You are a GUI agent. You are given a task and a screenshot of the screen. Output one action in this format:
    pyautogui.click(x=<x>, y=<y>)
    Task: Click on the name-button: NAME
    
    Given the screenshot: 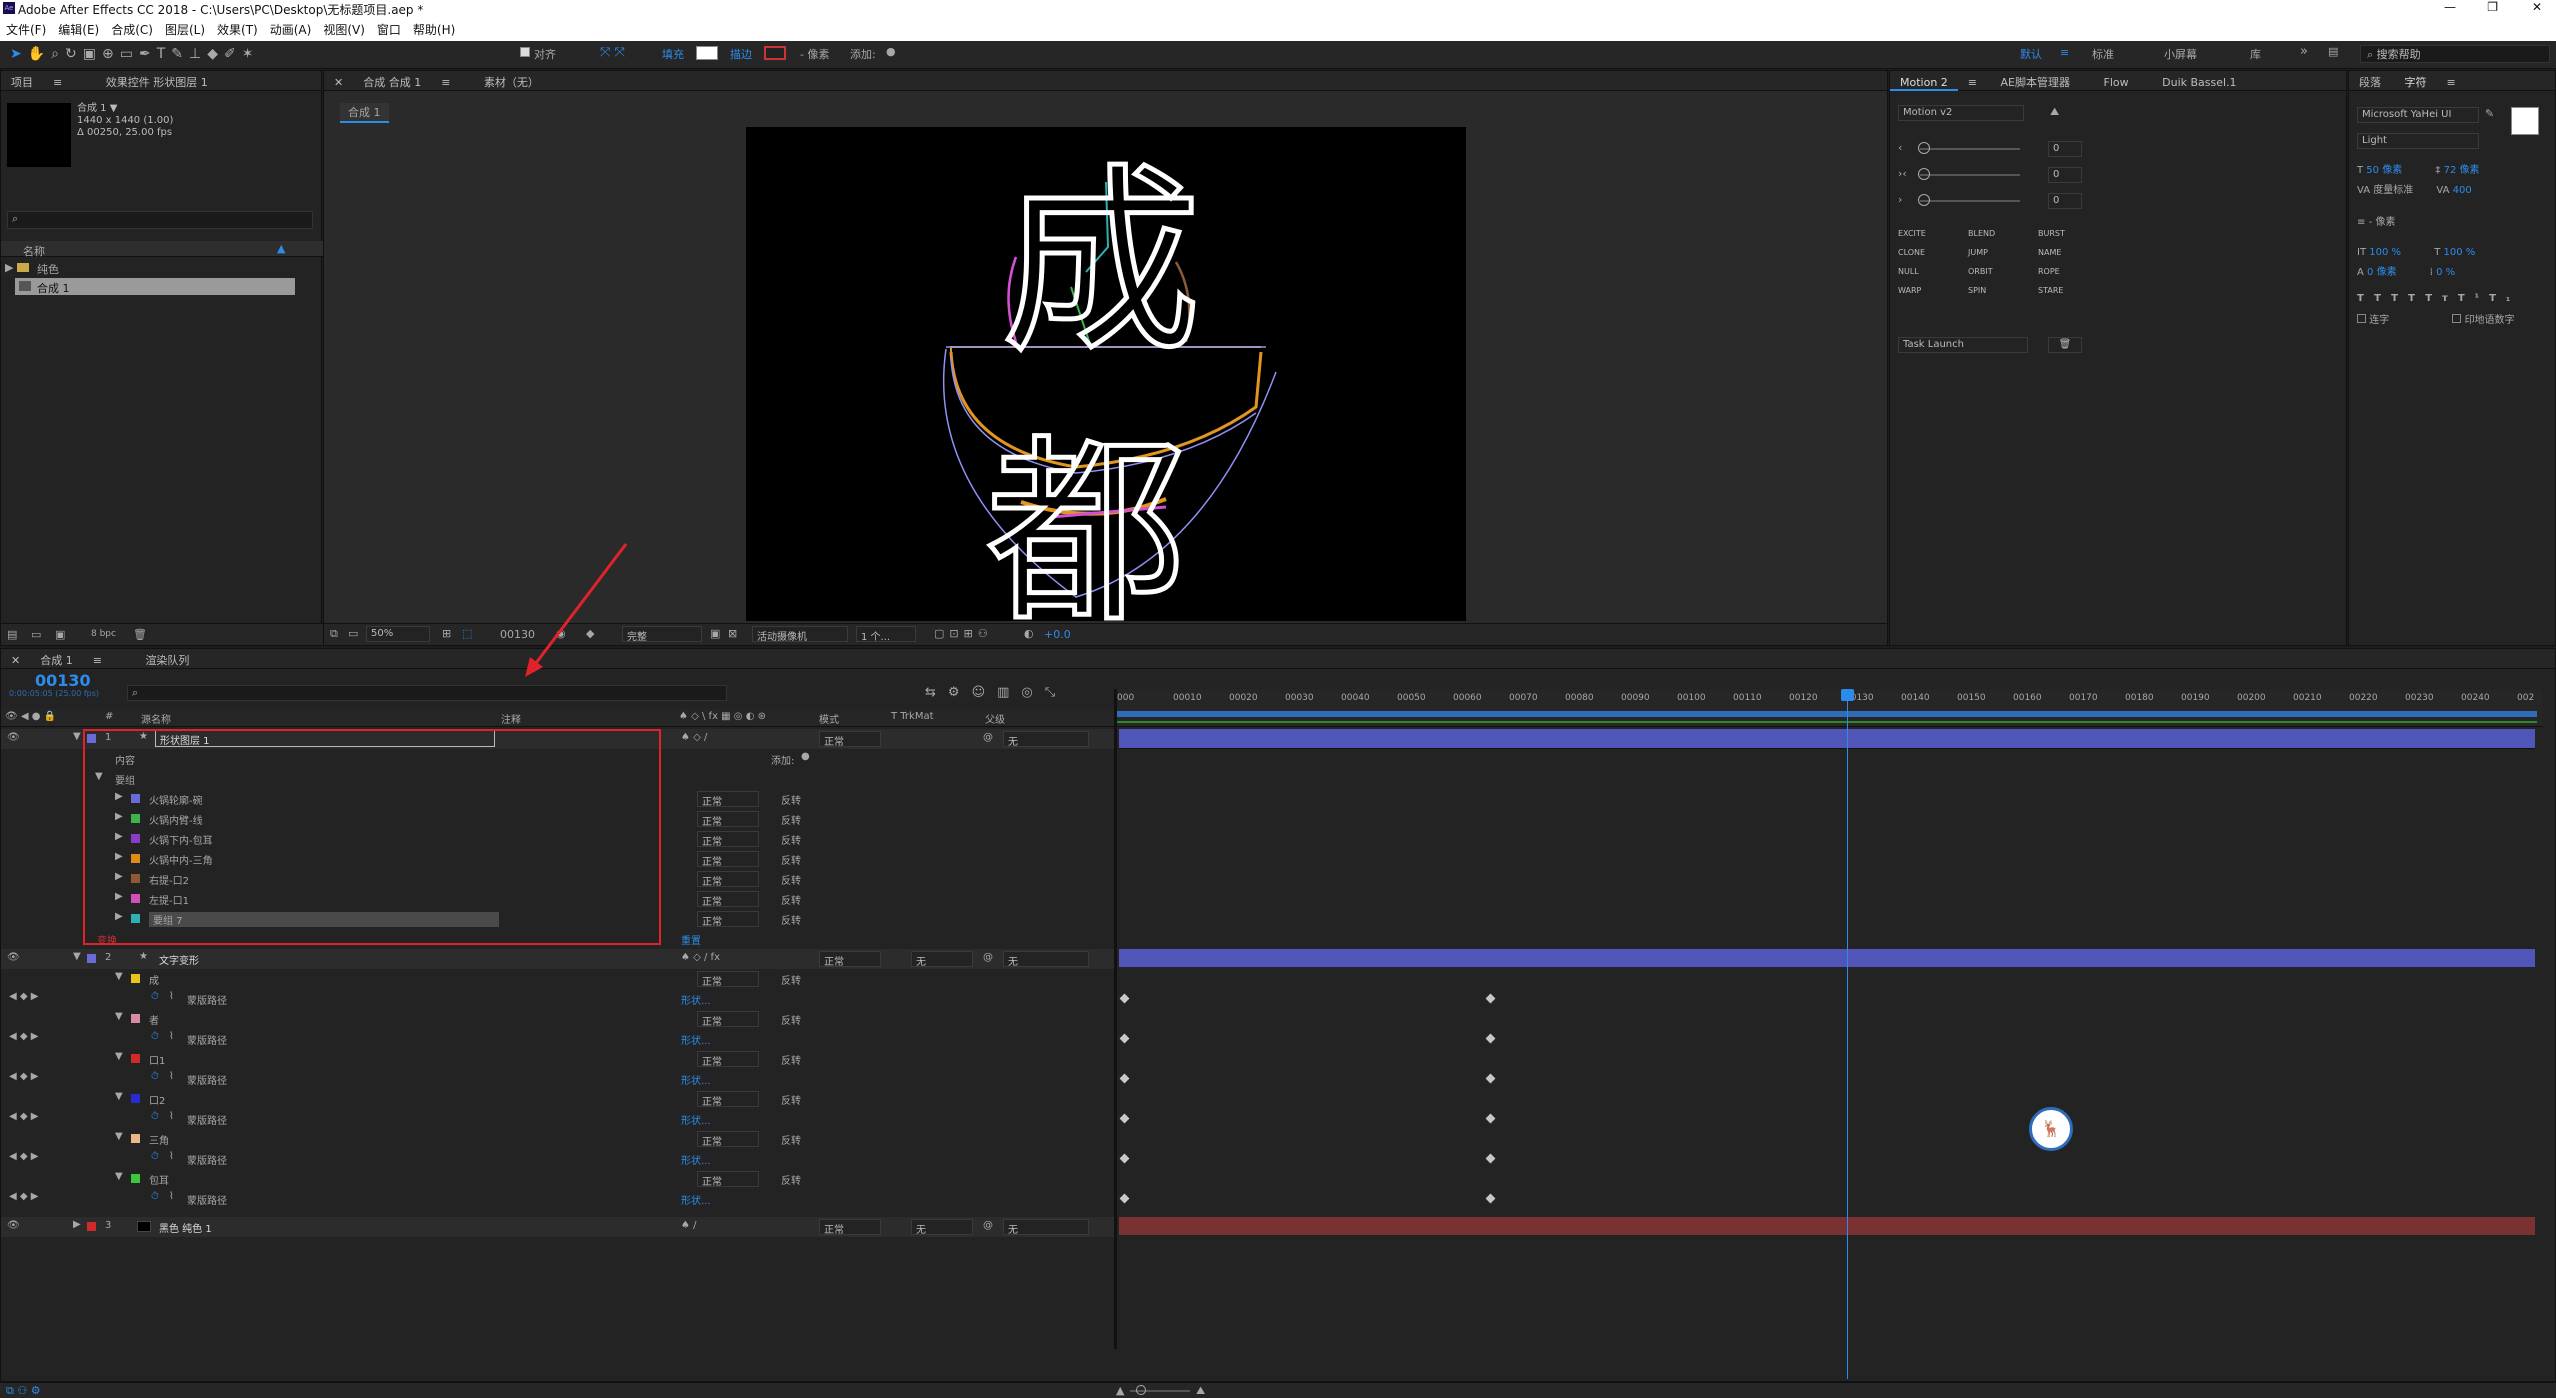 What is the action you would take?
    pyautogui.click(x=2073, y=252)
    